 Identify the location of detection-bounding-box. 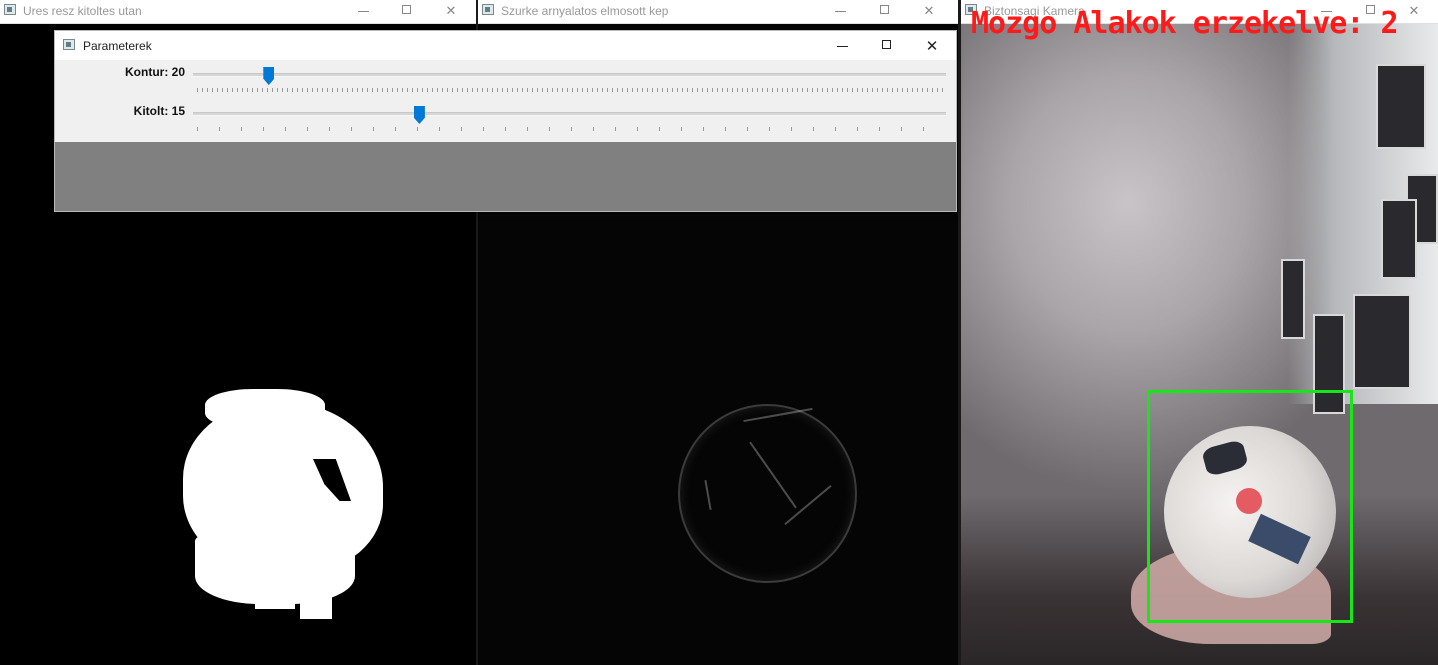
(1250, 506).